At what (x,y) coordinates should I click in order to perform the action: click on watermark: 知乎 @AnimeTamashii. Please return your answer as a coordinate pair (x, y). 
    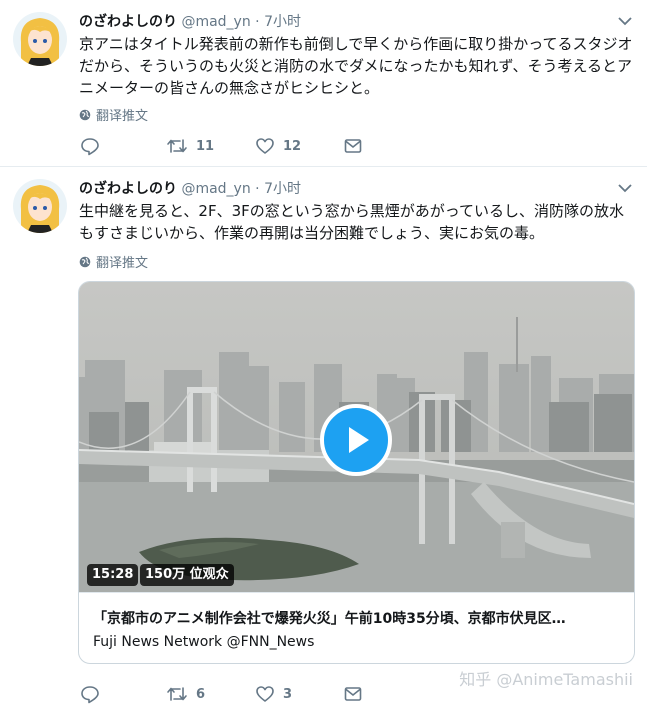
    Looking at the image, I should click on (546, 679).